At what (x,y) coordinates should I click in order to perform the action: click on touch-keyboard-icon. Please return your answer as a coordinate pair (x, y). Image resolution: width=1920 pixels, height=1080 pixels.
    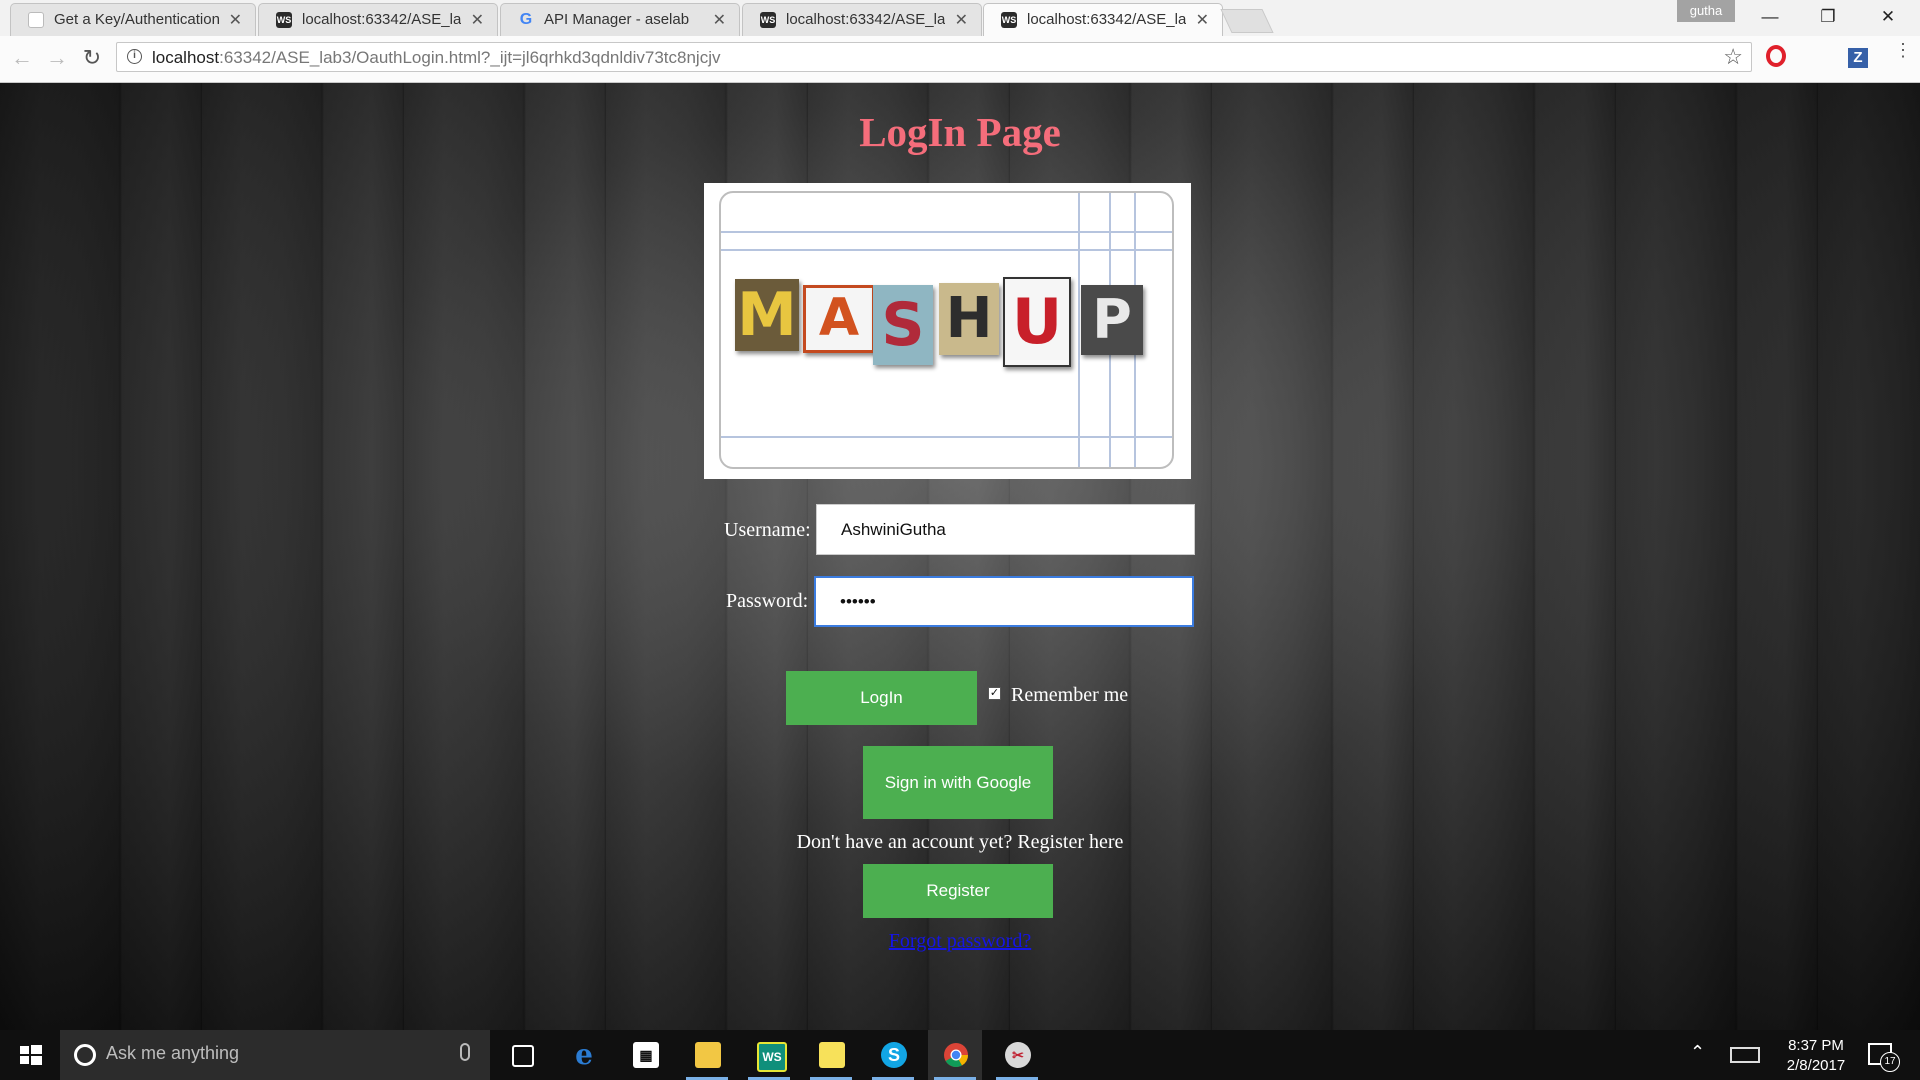
    Looking at the image, I should click on (1745, 1055).